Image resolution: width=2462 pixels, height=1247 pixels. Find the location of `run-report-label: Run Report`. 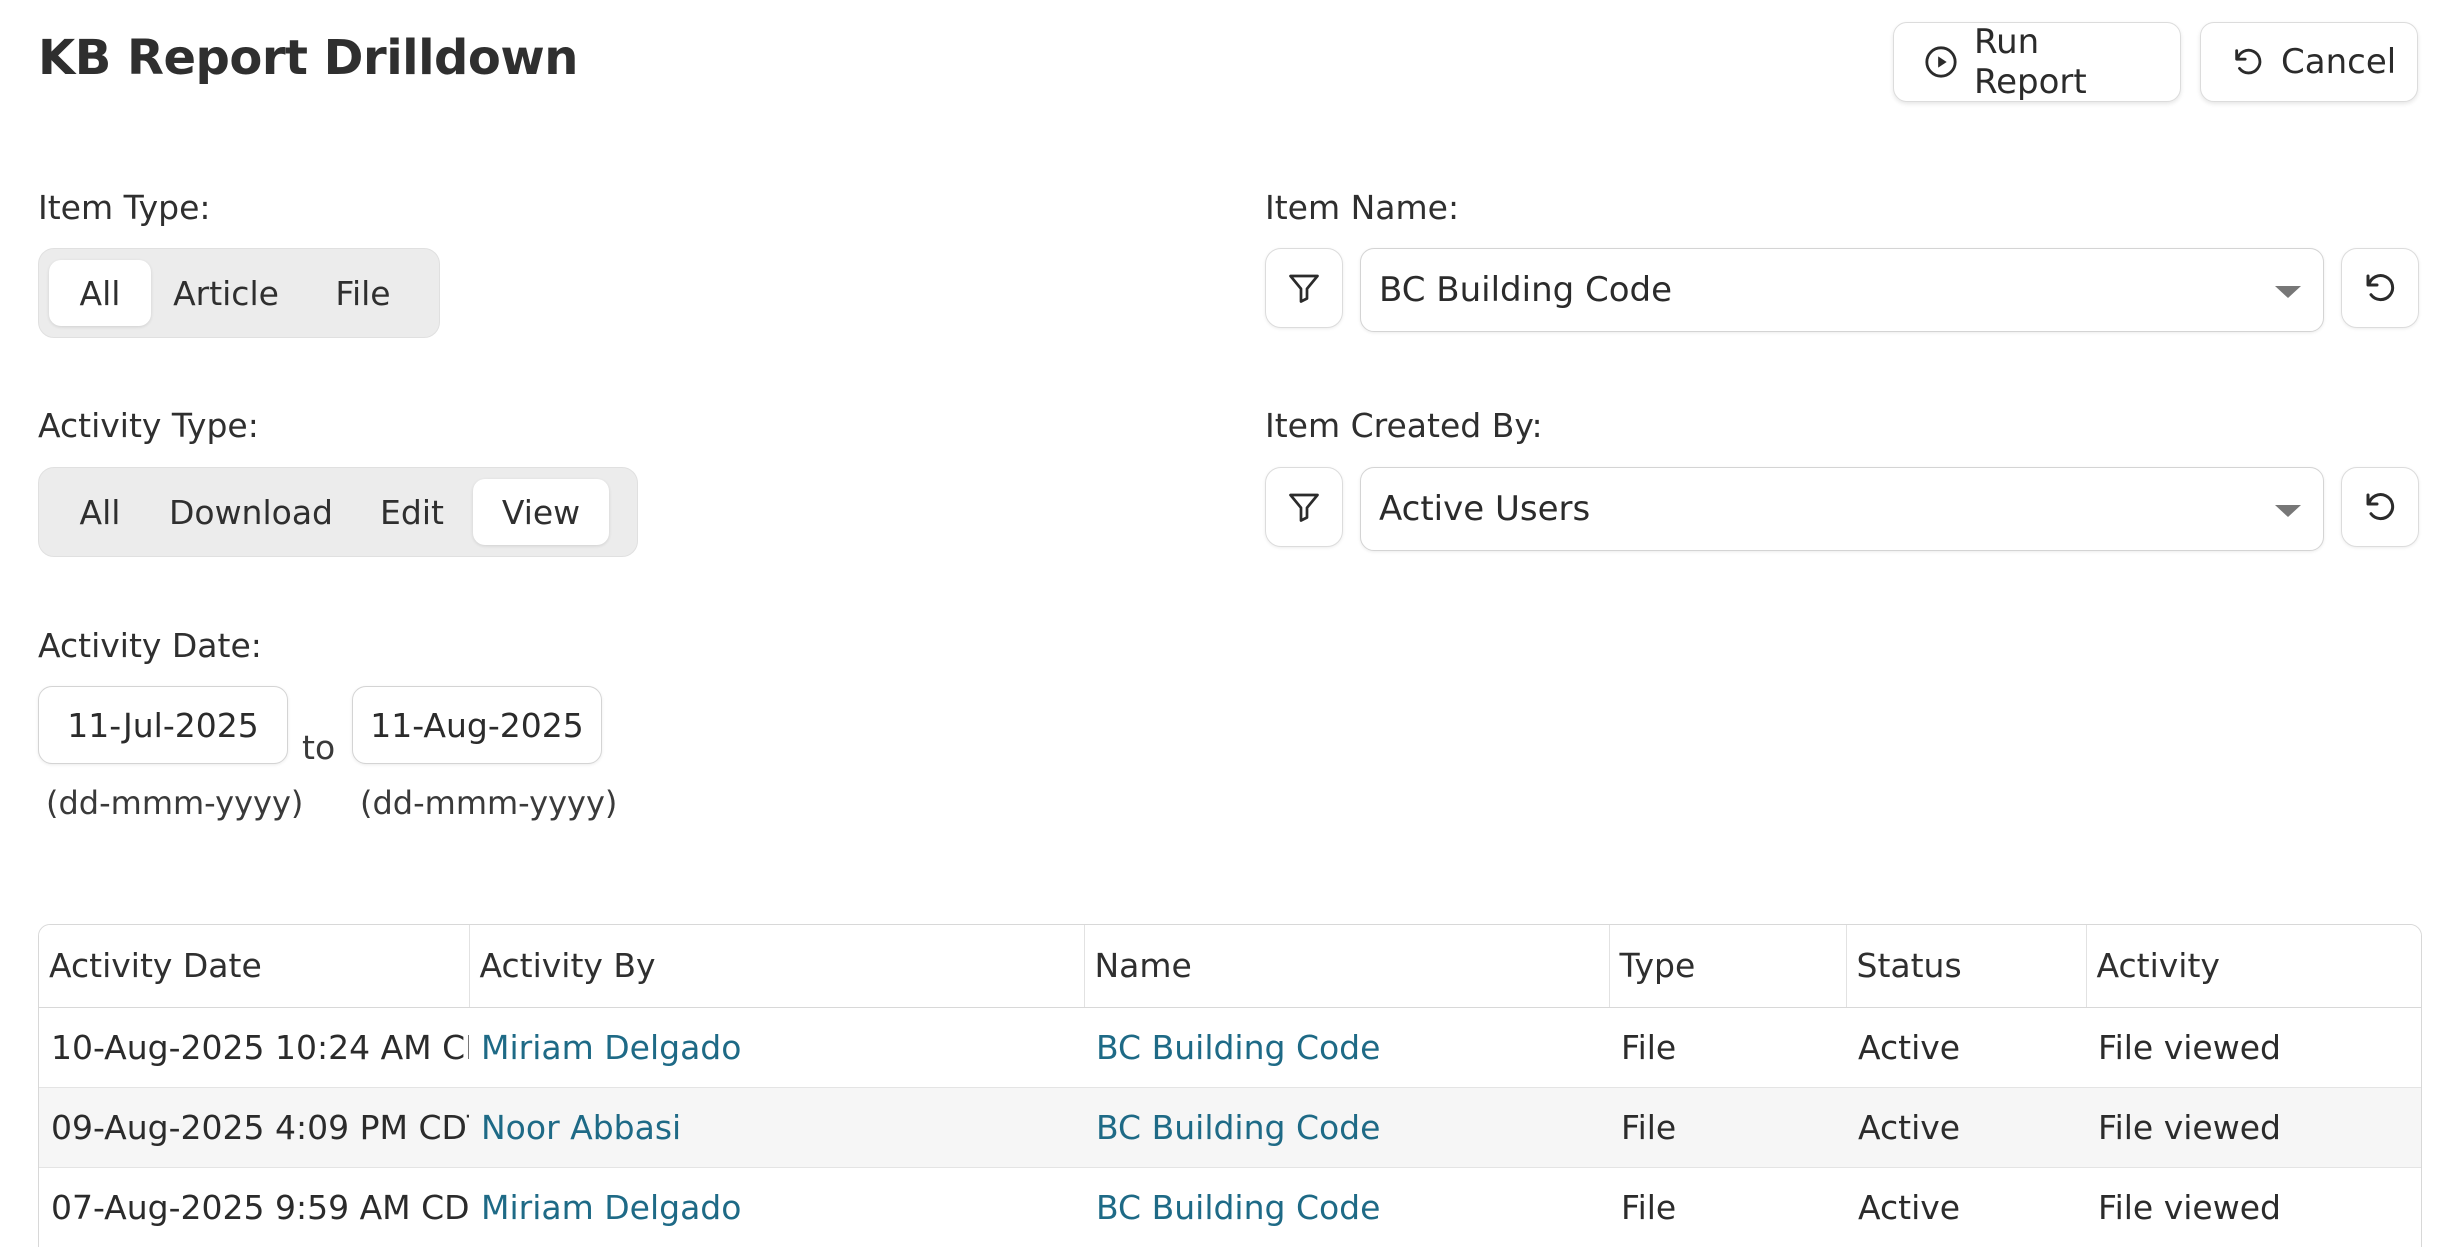

run-report-label: Run Report is located at coordinates (2030, 62).